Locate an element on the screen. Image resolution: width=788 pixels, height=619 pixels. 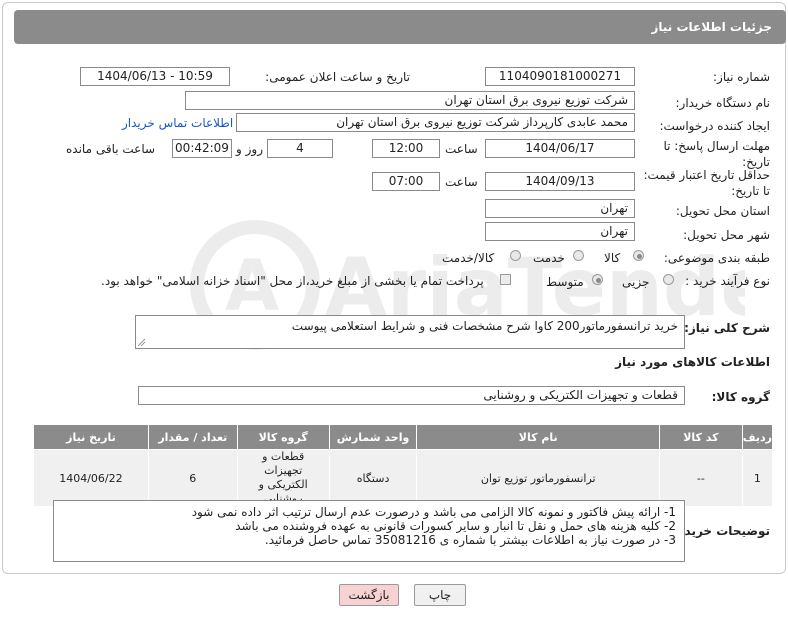
time-remaining-field: 00:42:09 is located at coordinates (202, 148).